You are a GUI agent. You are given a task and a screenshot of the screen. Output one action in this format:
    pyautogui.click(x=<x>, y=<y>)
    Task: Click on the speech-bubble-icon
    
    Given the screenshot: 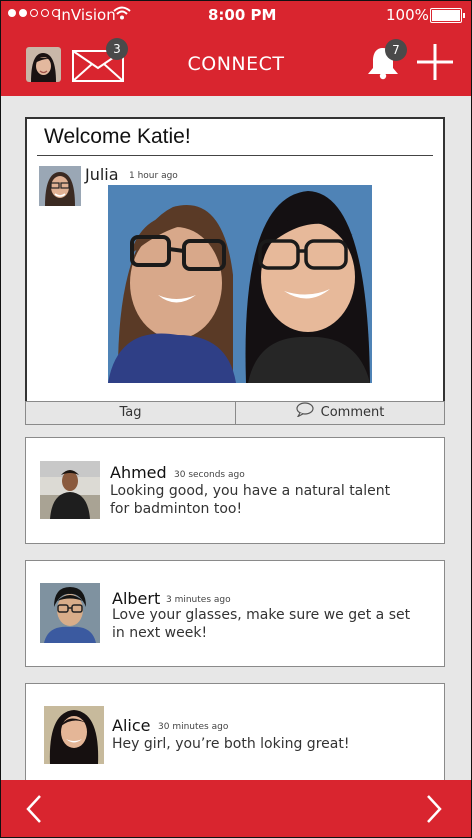 What is the action you would take?
    pyautogui.click(x=305, y=413)
    